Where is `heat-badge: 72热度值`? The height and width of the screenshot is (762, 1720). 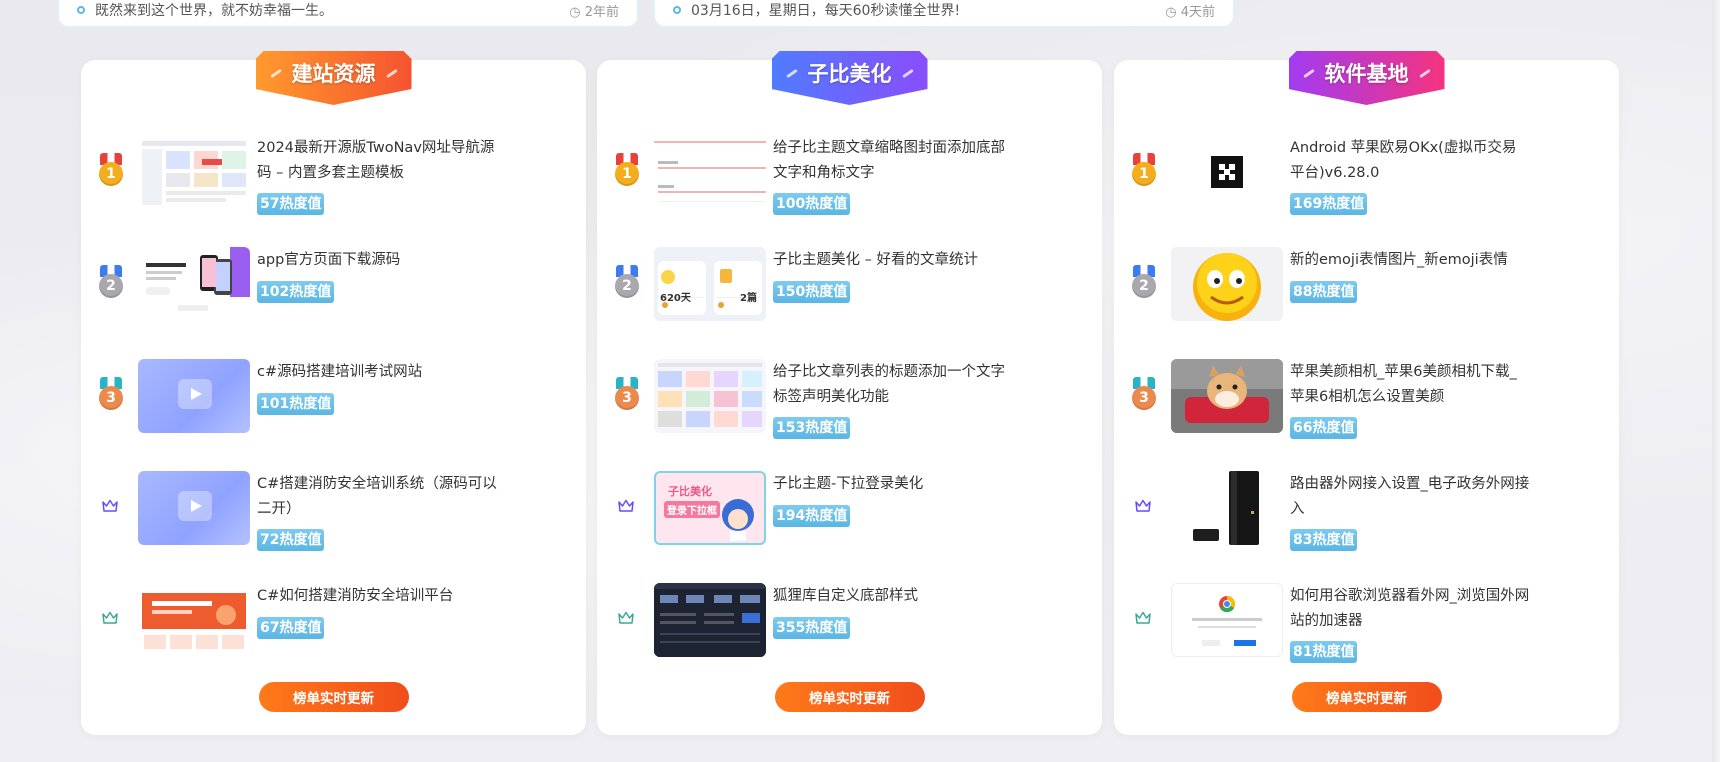 heat-badge: 72热度值 is located at coordinates (291, 540).